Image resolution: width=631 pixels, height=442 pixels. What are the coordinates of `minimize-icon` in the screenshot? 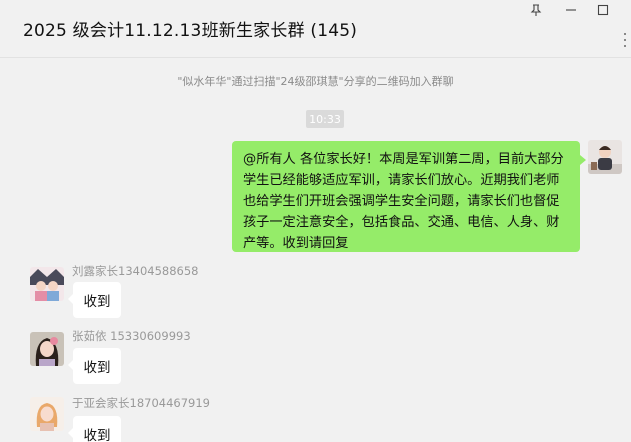 It's located at (571, 10).